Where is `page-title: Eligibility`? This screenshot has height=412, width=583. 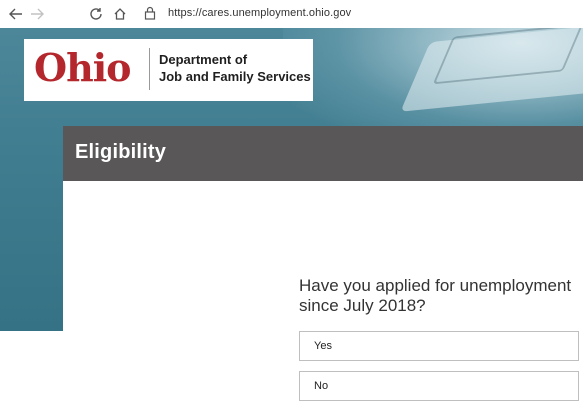
page-title: Eligibility is located at coordinates (121, 152).